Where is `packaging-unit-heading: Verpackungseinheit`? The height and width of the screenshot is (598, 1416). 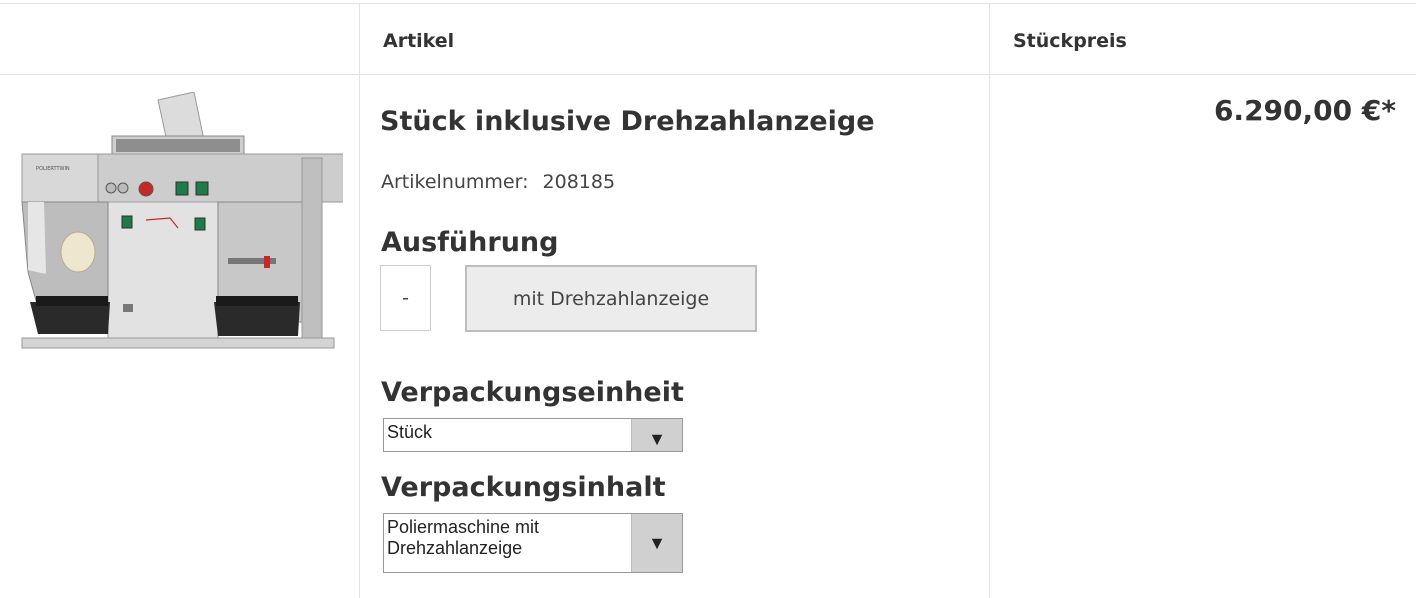
packaging-unit-heading: Verpackungseinheit is located at coordinates (532, 392).